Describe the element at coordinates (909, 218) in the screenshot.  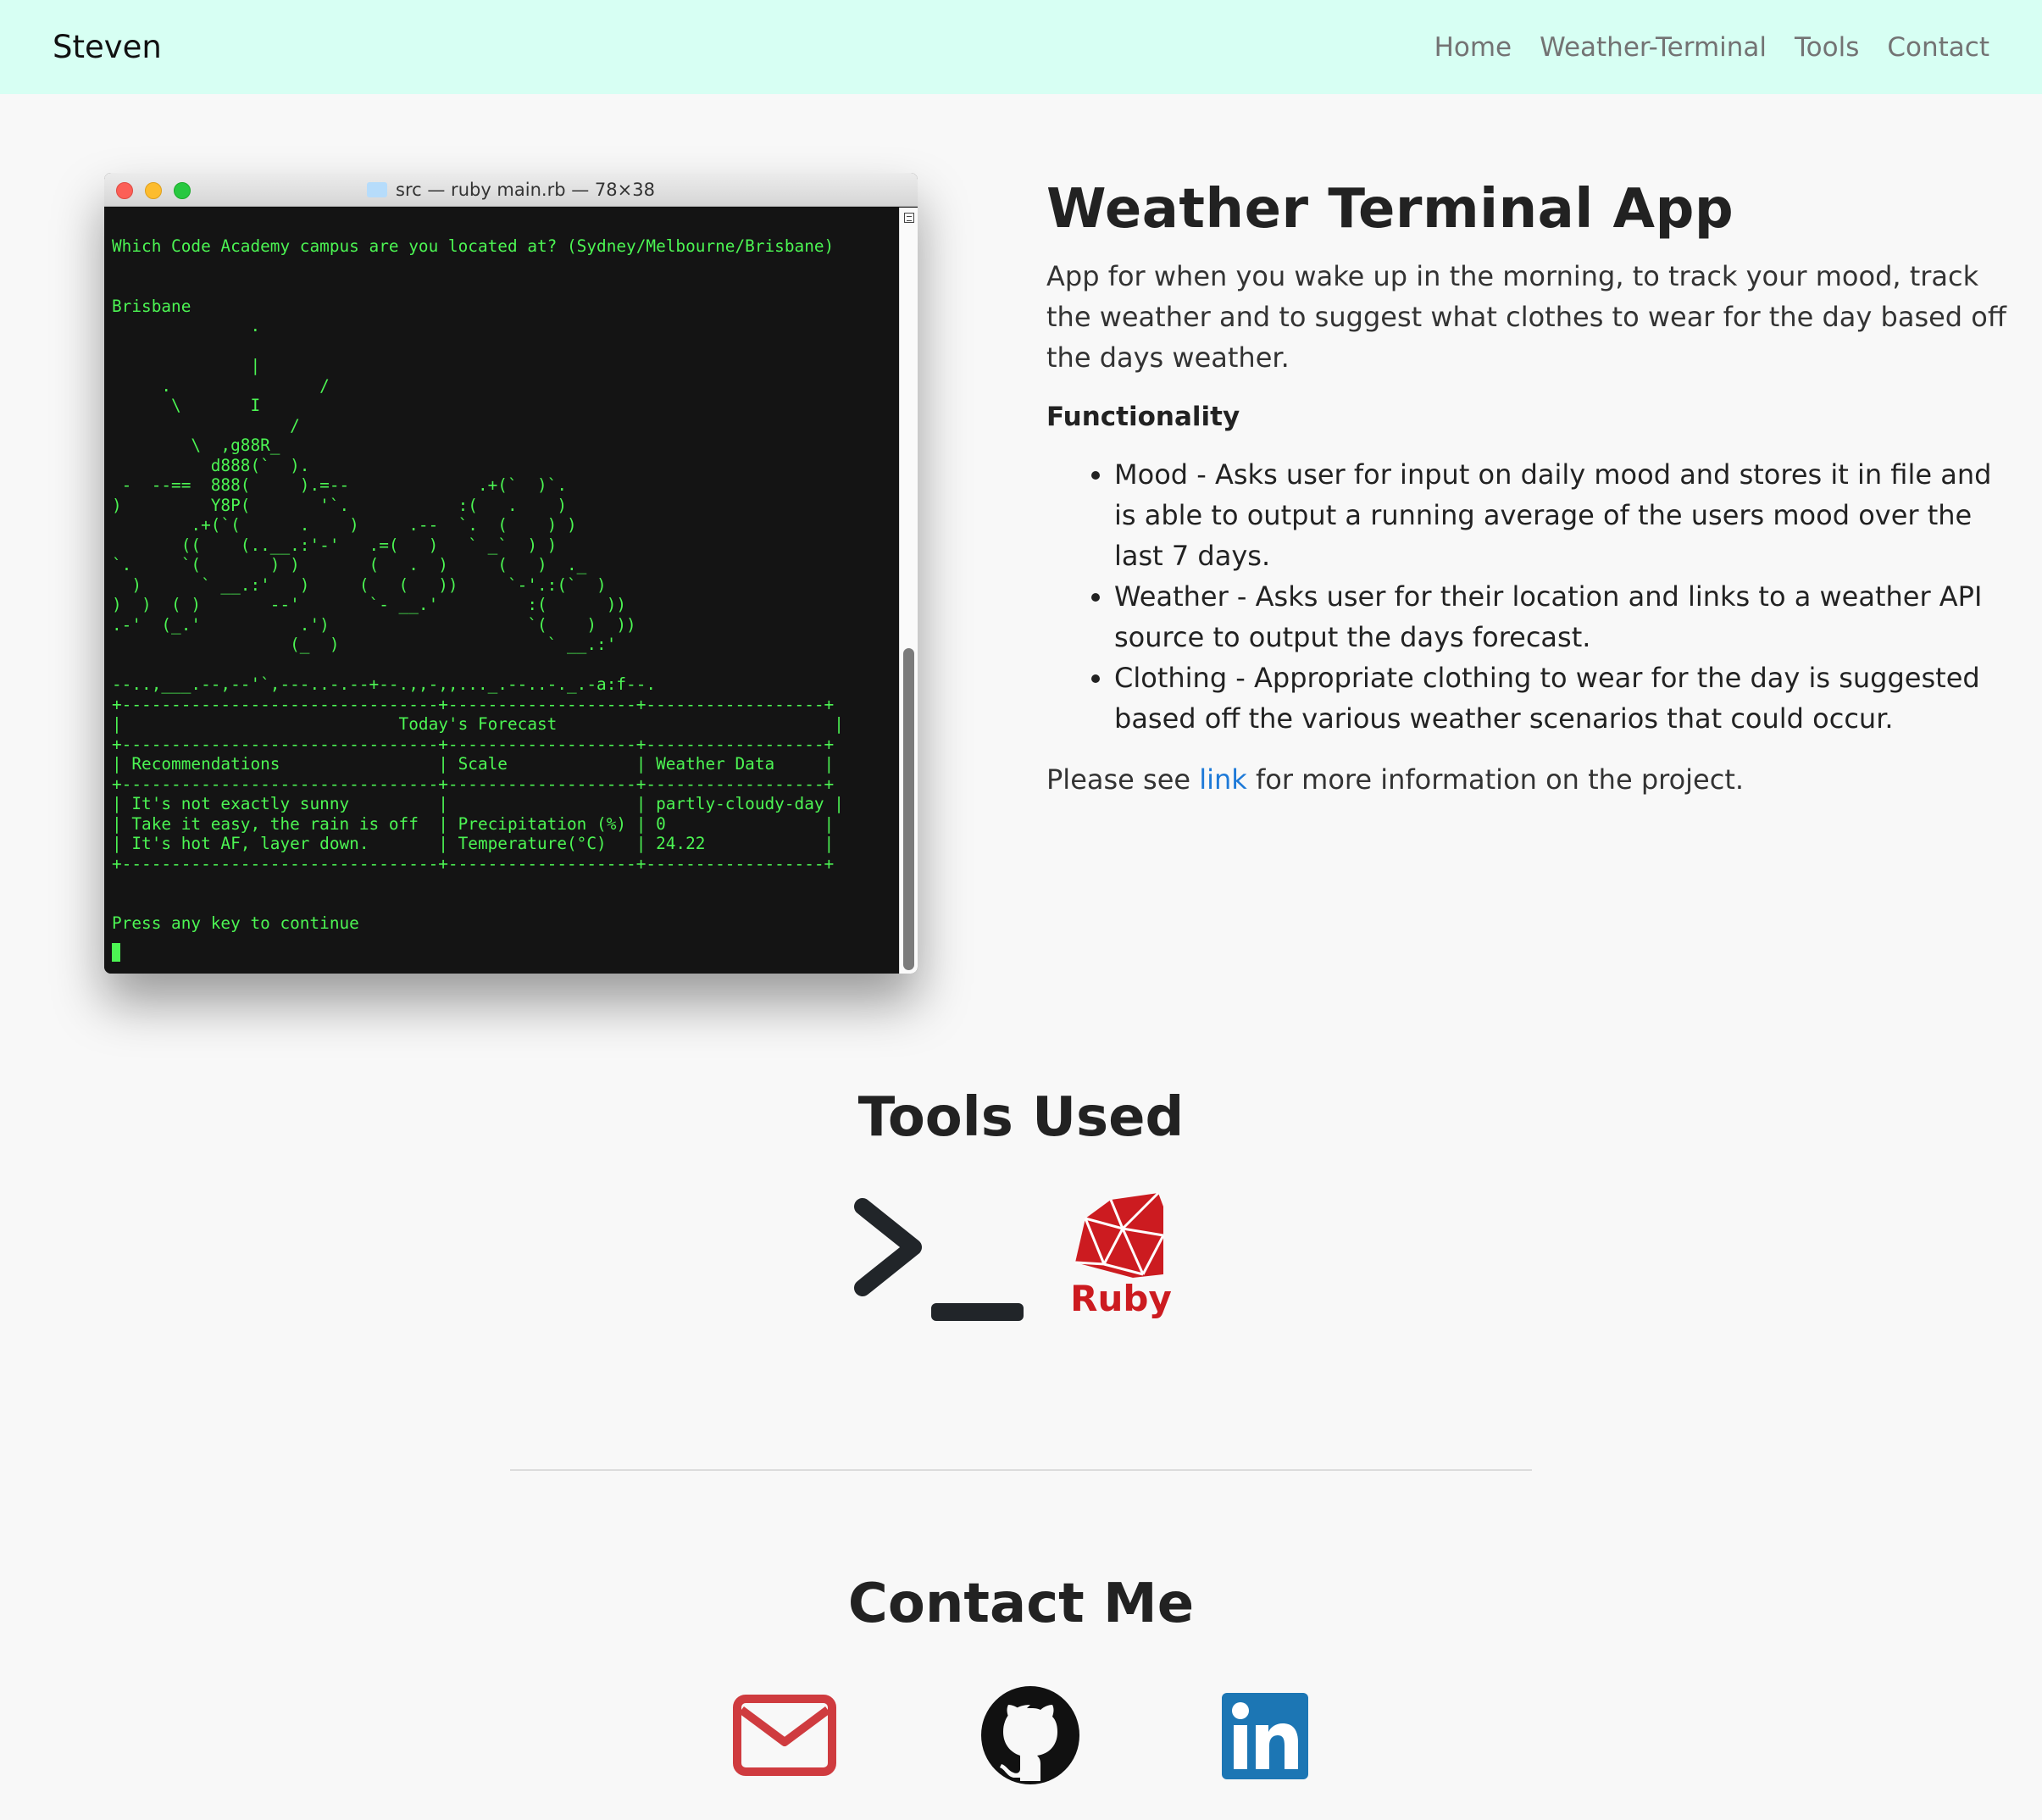
I see `scroll-menu-icon` at that location.